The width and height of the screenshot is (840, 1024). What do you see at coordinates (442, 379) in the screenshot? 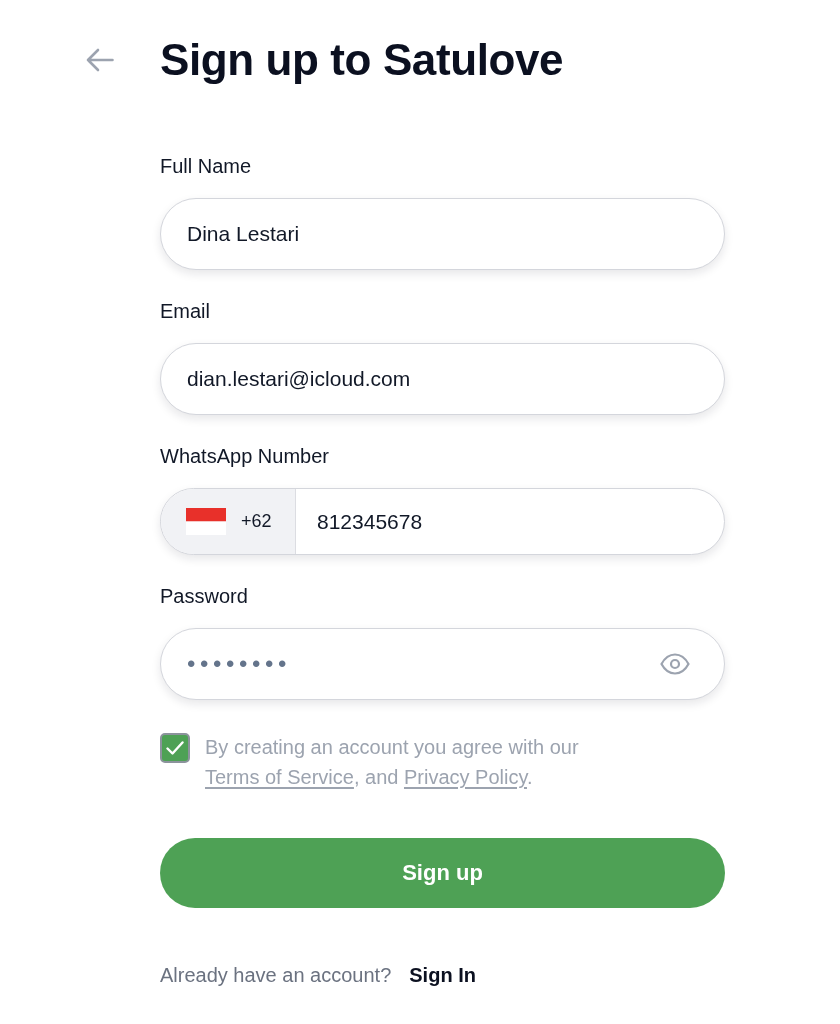
I see `input-field: dian.lestari@icloud.com` at bounding box center [442, 379].